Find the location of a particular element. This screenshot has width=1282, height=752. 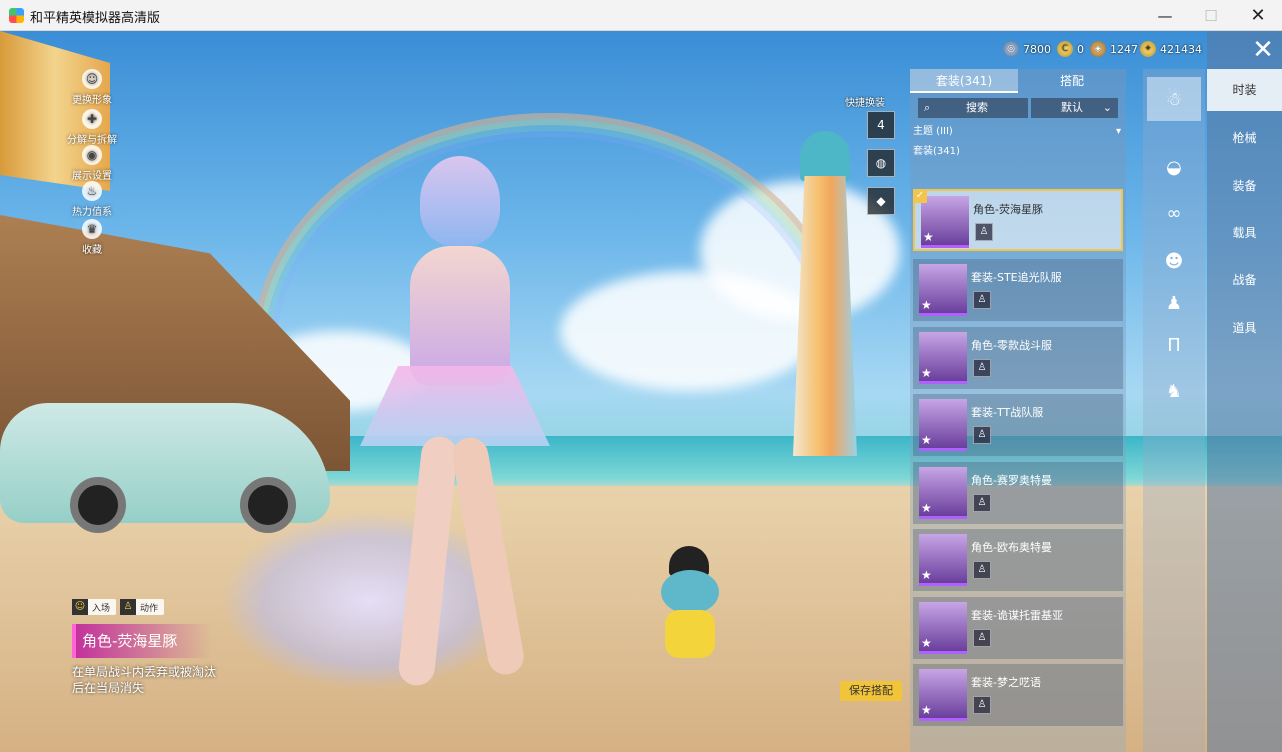

character-hair is located at coordinates (460, 201).